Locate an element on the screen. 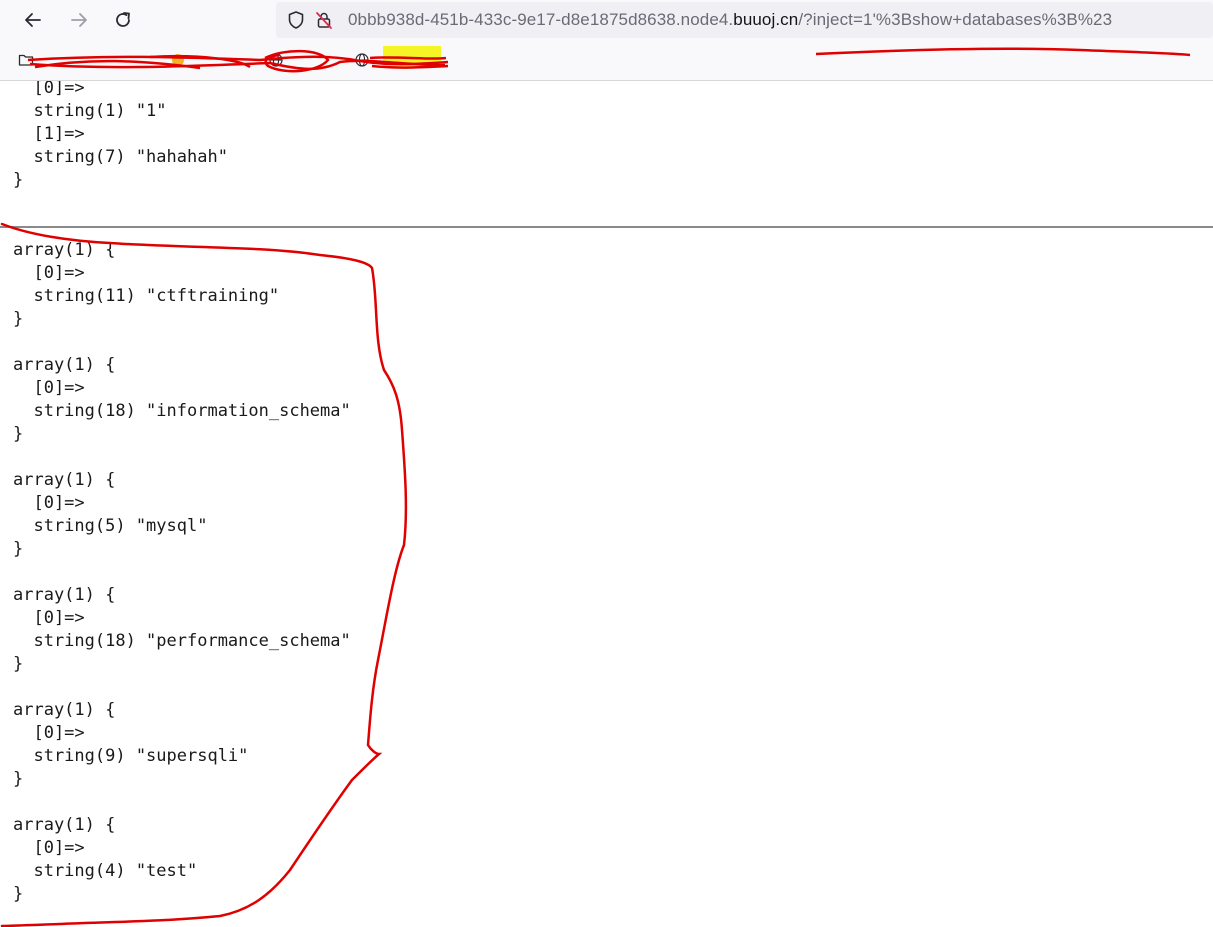 This screenshot has width=1213, height=927. arrow-right-icon is located at coordinates (79, 20).